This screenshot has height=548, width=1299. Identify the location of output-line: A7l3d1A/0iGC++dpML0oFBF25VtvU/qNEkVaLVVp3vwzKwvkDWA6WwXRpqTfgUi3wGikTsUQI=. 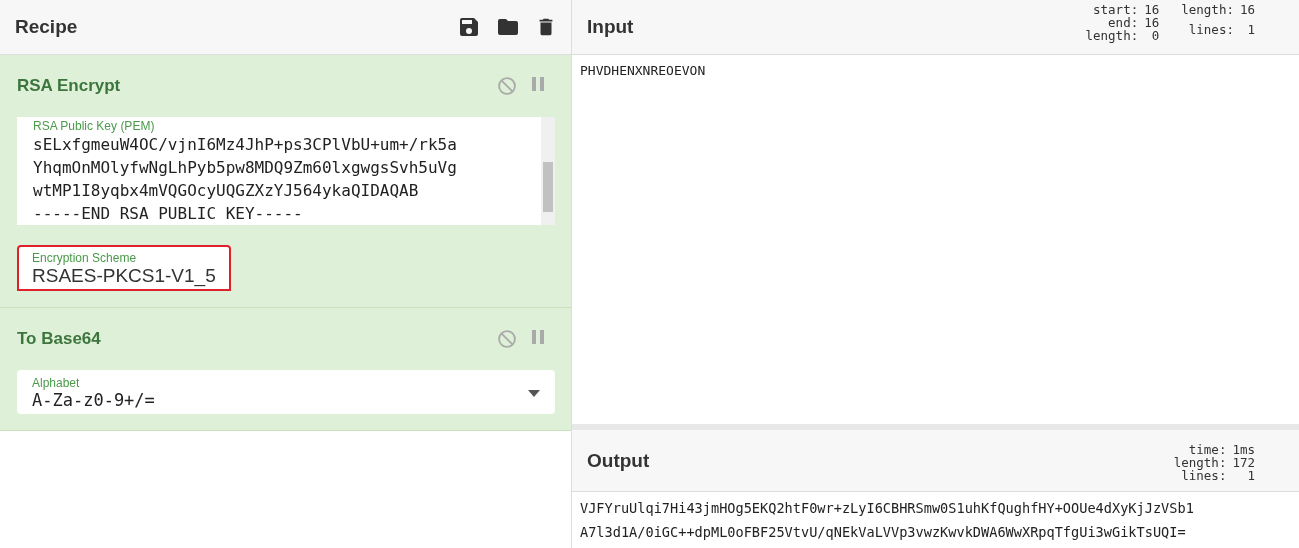
(883, 532).